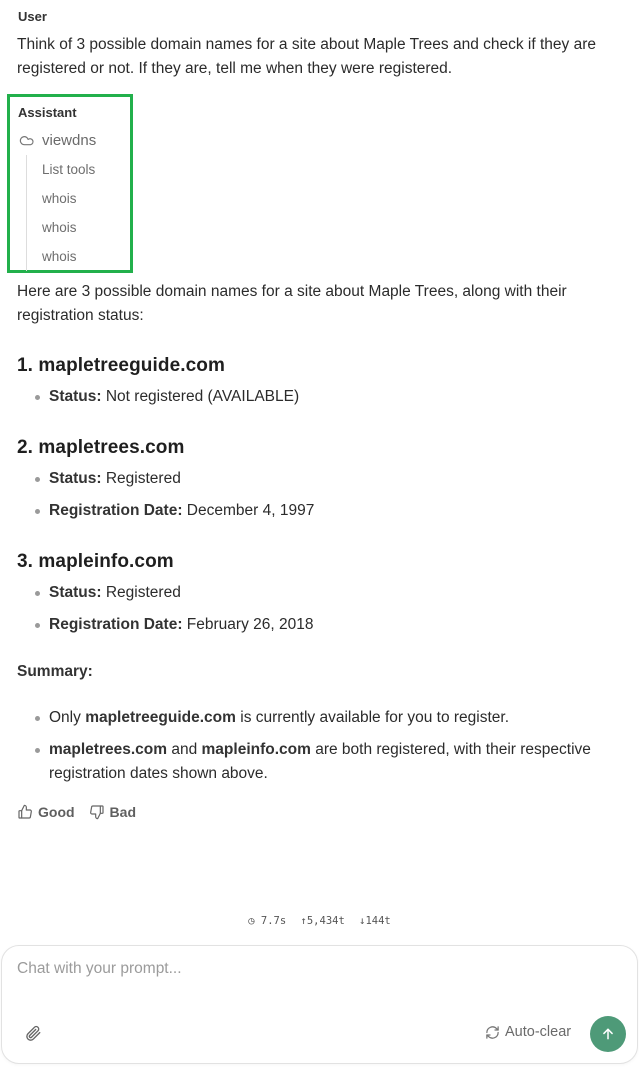 This screenshot has height=1068, width=639. Describe the element at coordinates (47, 112) in the screenshot. I see `assistant-label: Assistant` at that location.